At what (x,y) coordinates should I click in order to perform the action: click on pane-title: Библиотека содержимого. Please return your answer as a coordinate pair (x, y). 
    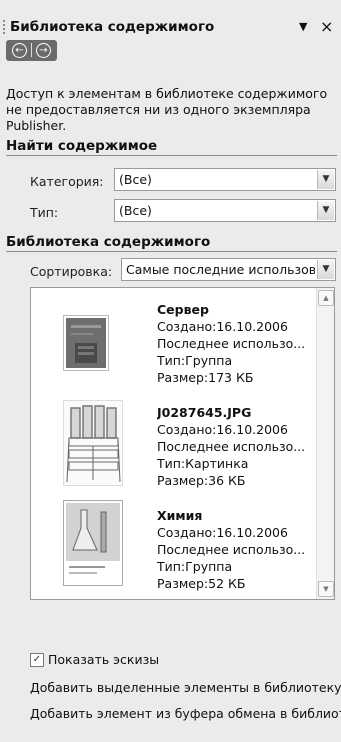
    Looking at the image, I should click on (112, 27).